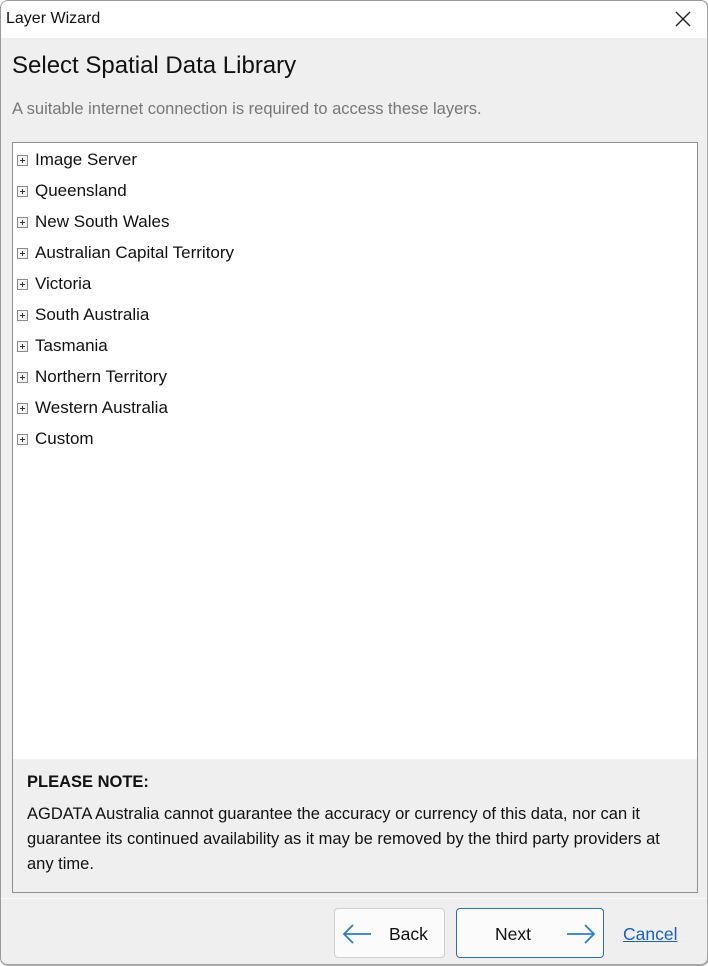 This screenshot has width=708, height=966. I want to click on tree-item-label: Western Australia, so click(101, 407).